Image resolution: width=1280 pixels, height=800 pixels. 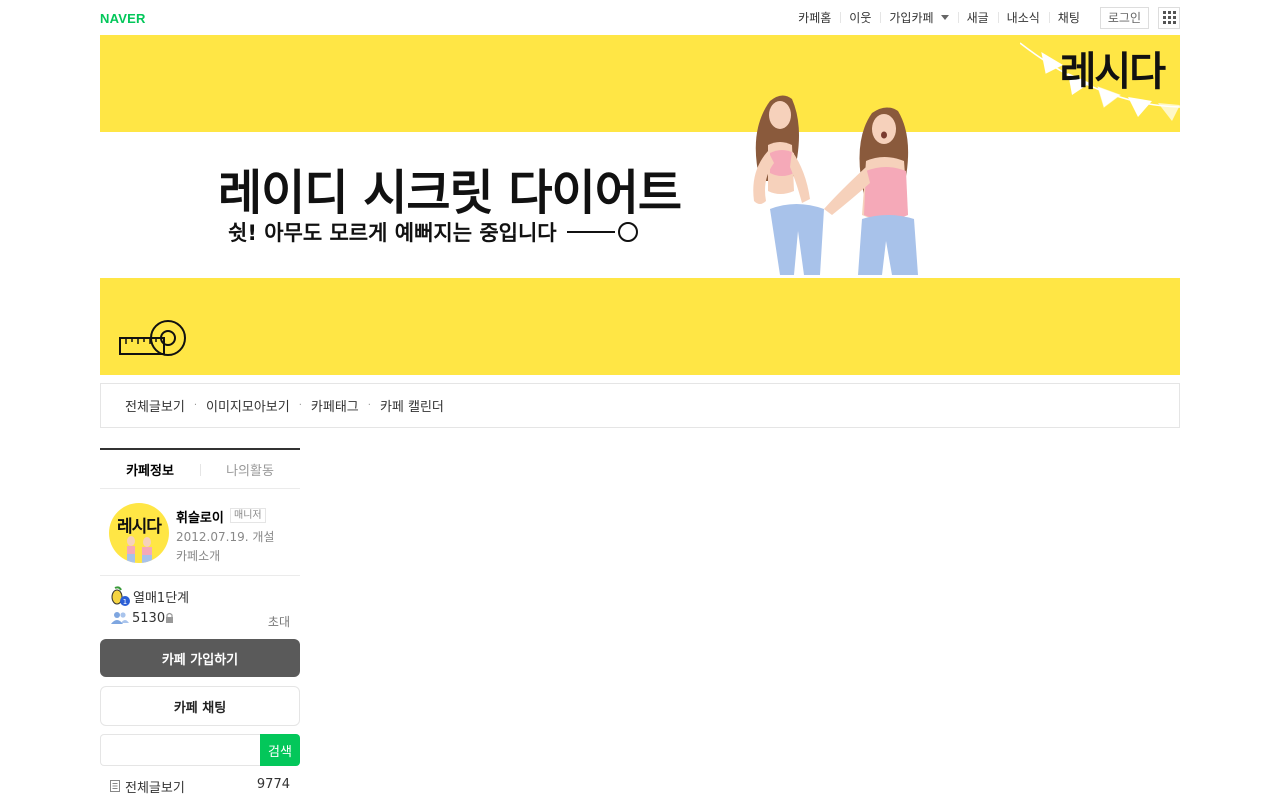 I want to click on gnb-item-new-posts: 새글, so click(x=977, y=17).